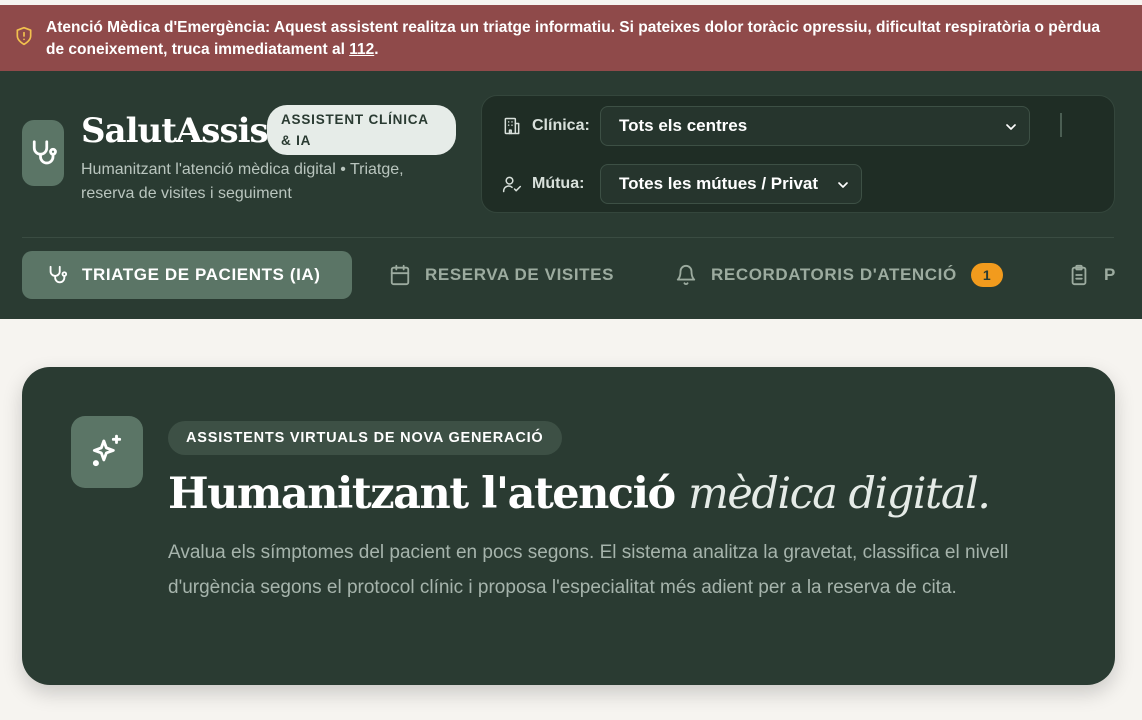  What do you see at coordinates (1079, 275) in the screenshot?
I see `clipboard-icon` at bounding box center [1079, 275].